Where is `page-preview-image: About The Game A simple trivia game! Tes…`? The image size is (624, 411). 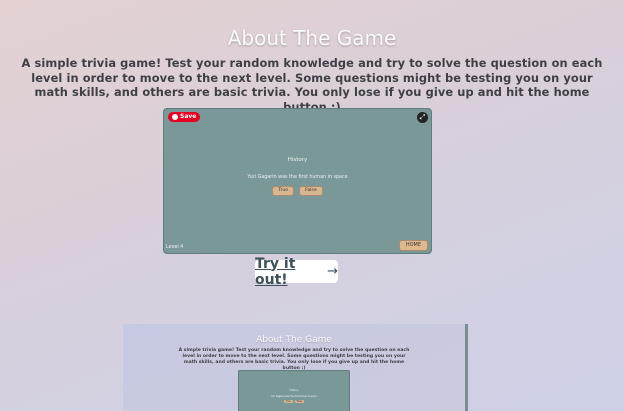
page-preview-image: About The Game A simple trivia game! Tes… is located at coordinates (295, 367).